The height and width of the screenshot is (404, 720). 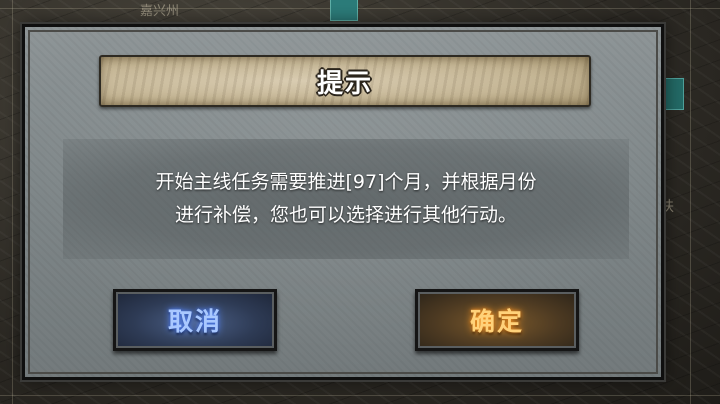 I want to click on cancel-button-label: 取消, so click(x=194, y=321).